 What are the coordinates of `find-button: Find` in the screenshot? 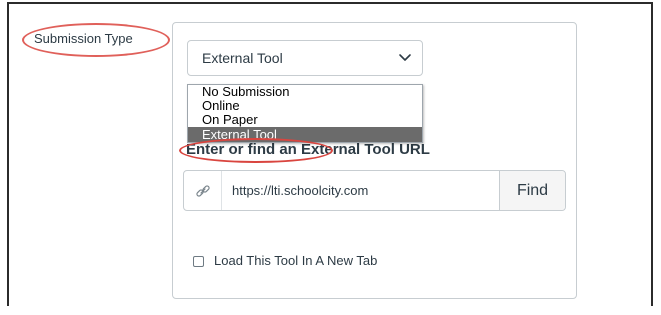 It's located at (532, 190).